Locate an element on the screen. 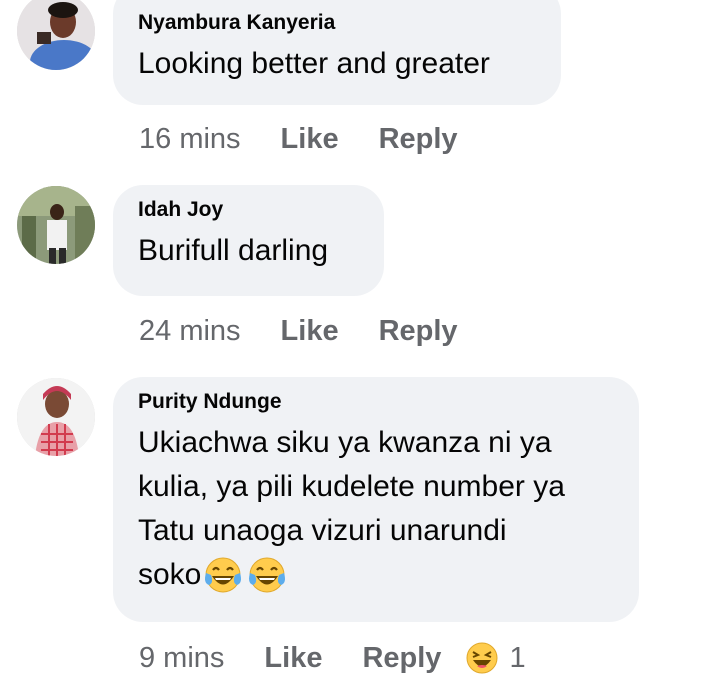 This screenshot has height=683, width=720. comment-bubble: Idah Joy Burifull darling is located at coordinates (248, 240).